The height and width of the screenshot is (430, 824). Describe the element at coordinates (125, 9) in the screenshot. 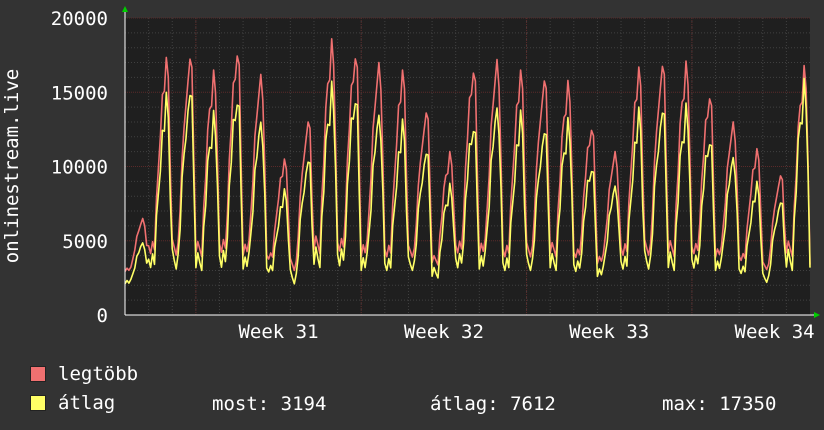

I see `y-axis-arrow-icon` at that location.